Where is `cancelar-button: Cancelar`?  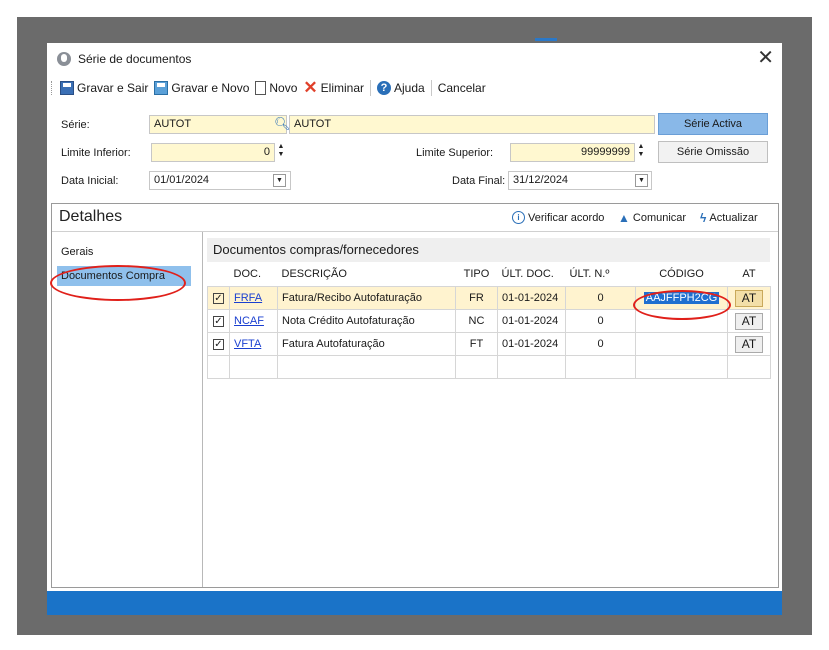
cancelar-button: Cancelar is located at coordinates (462, 88).